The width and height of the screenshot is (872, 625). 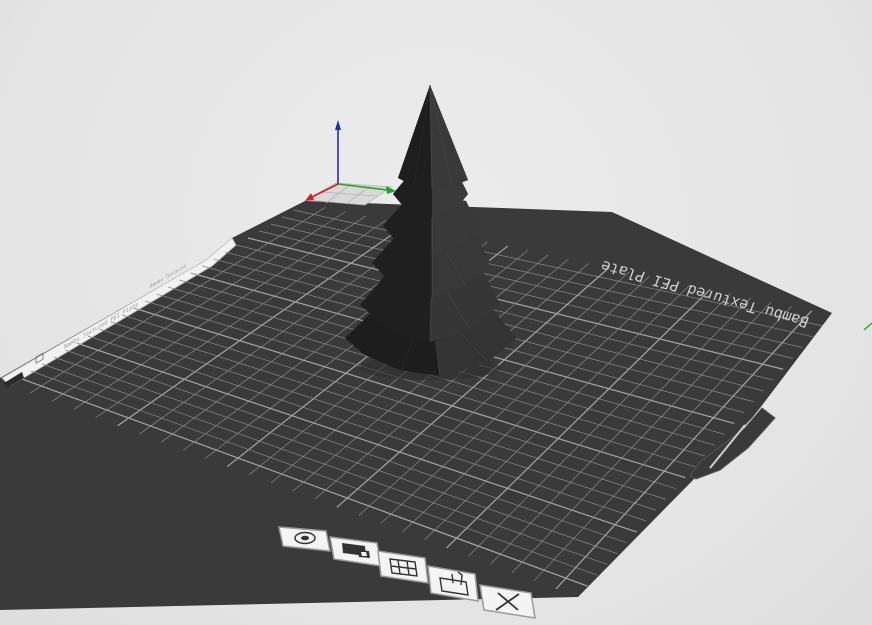 What do you see at coordinates (338, 125) in the screenshot?
I see `z-axis-arrow-icon` at bounding box center [338, 125].